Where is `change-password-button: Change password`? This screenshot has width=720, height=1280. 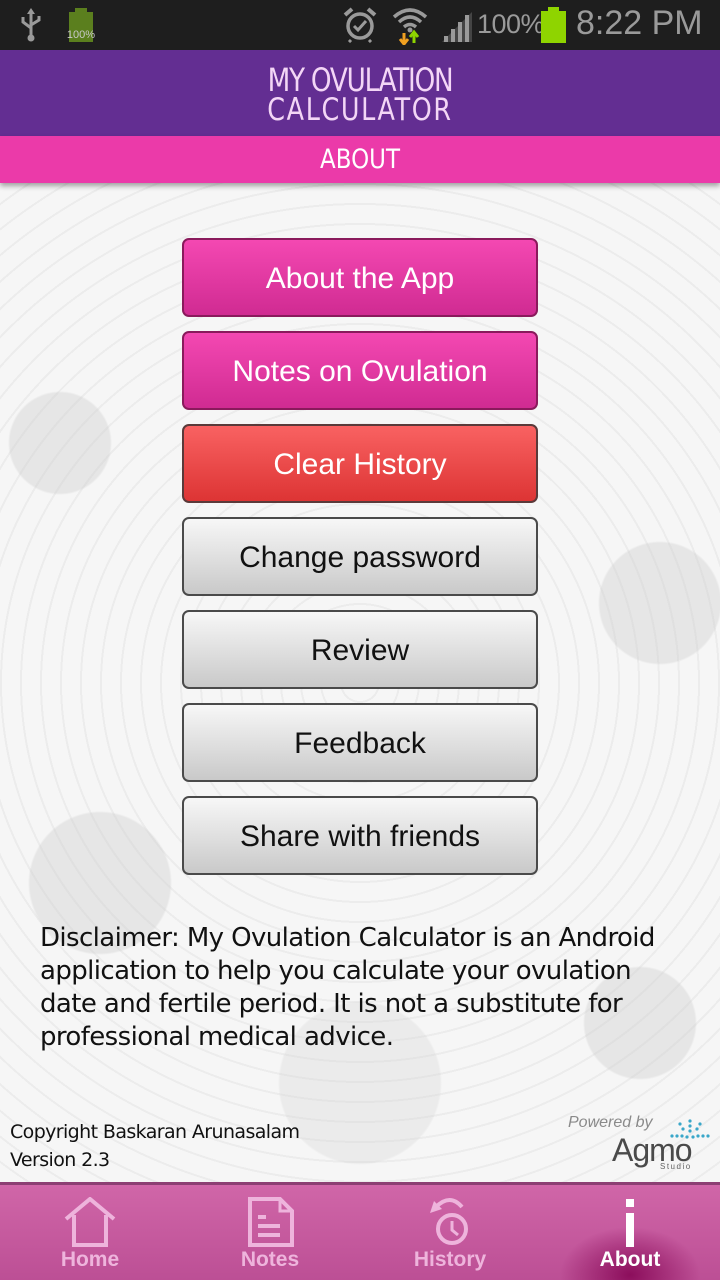
change-password-button: Change password is located at coordinates (360, 556).